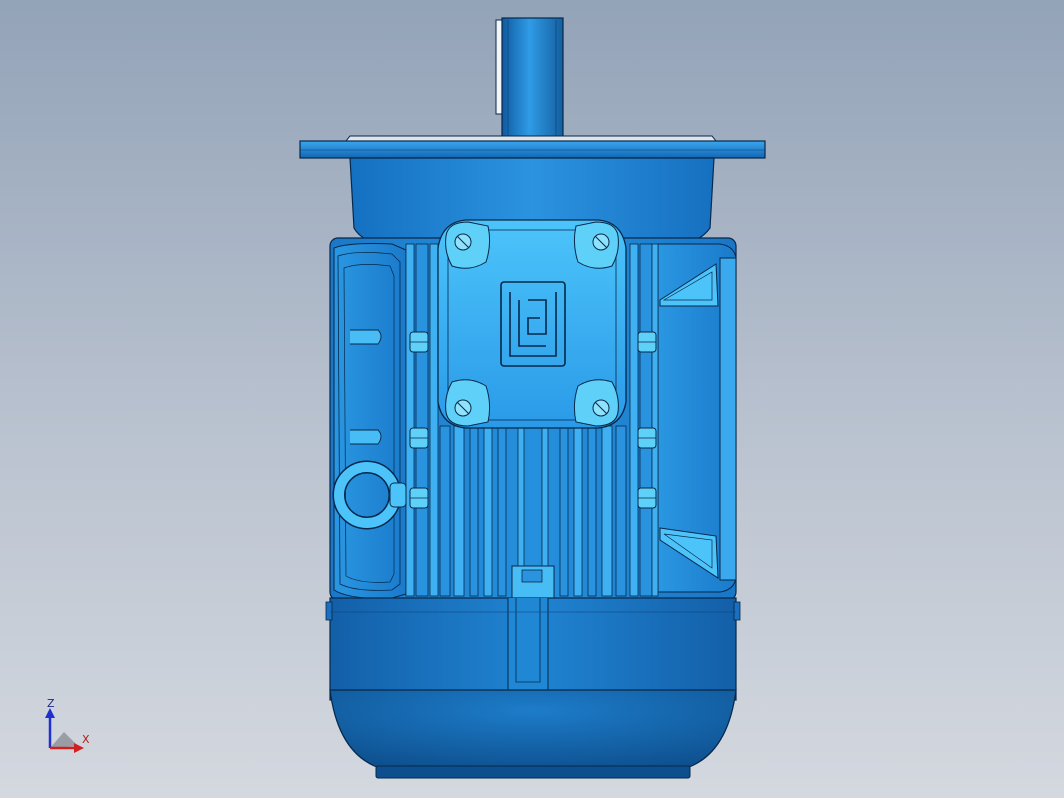  Describe the element at coordinates (64, 740) in the screenshot. I see `triad-plane` at that location.